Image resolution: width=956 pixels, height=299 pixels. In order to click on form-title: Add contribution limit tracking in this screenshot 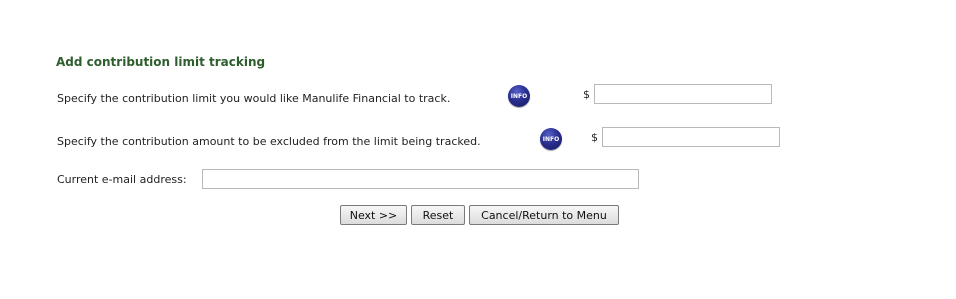, I will do `click(161, 62)`.